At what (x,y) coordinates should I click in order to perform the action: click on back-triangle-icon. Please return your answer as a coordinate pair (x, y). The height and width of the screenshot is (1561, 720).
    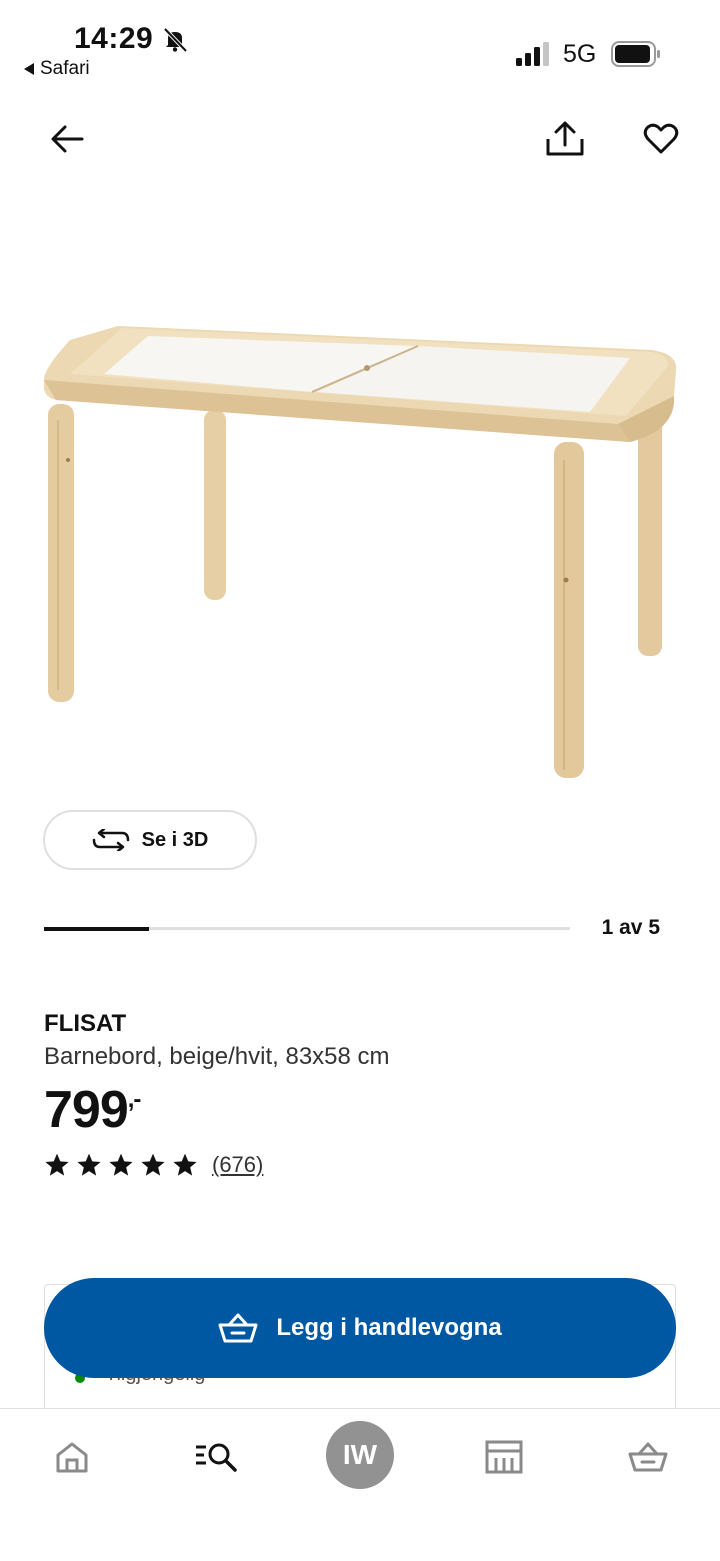
    Looking at the image, I should click on (29, 69).